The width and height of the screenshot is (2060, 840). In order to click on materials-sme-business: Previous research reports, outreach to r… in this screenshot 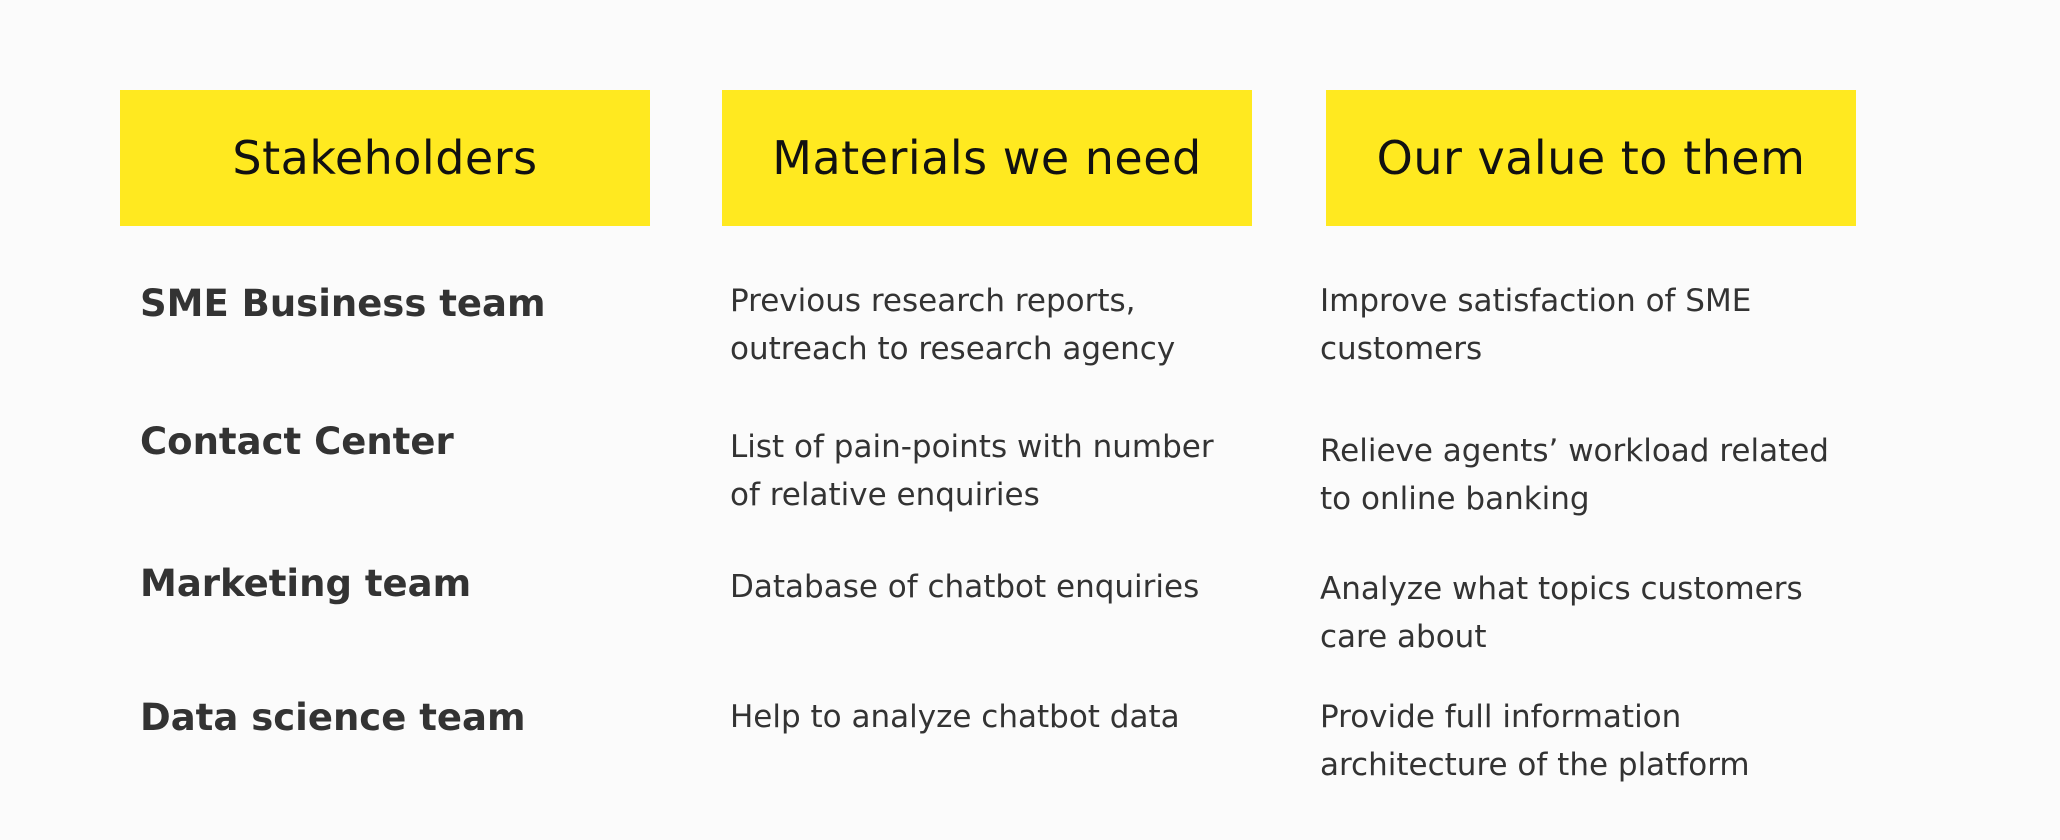, I will do `click(953, 325)`.